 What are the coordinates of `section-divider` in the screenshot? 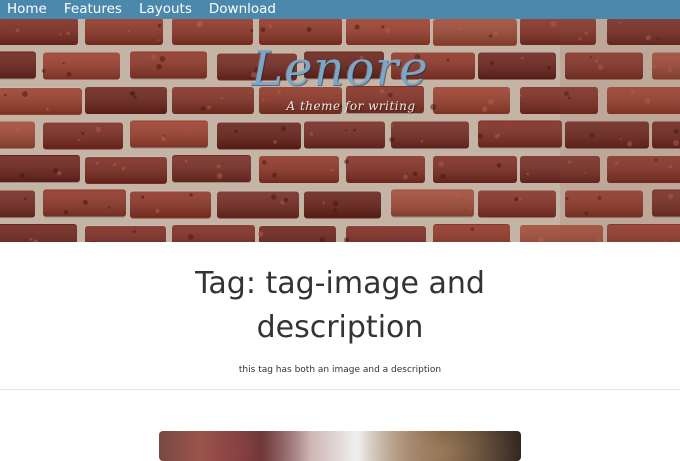 It's located at (340, 389).